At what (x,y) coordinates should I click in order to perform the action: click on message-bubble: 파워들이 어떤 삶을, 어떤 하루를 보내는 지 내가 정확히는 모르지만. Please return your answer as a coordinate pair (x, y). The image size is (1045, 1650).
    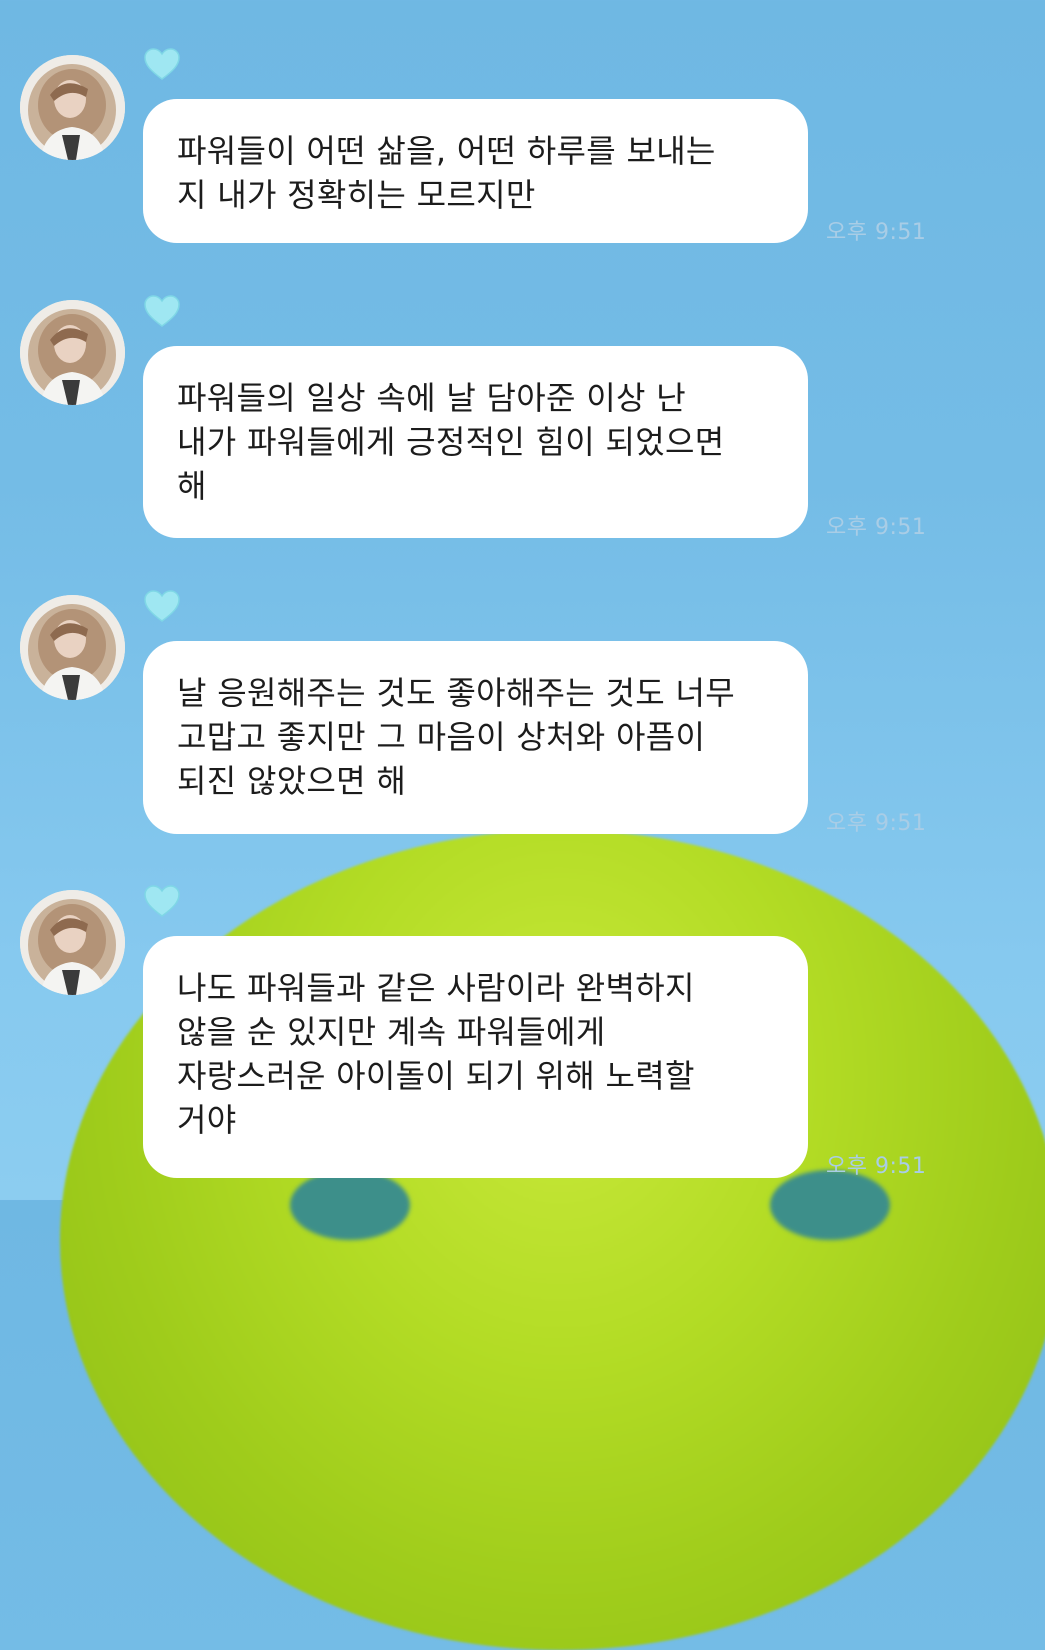
    Looking at the image, I should click on (475, 171).